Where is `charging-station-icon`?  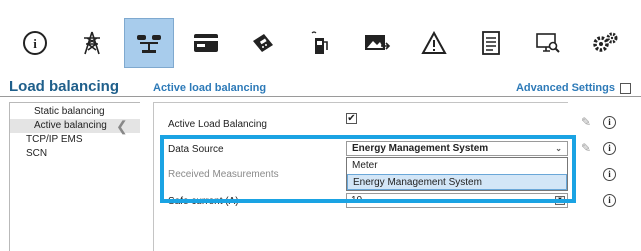
charging-station-icon is located at coordinates (319, 42).